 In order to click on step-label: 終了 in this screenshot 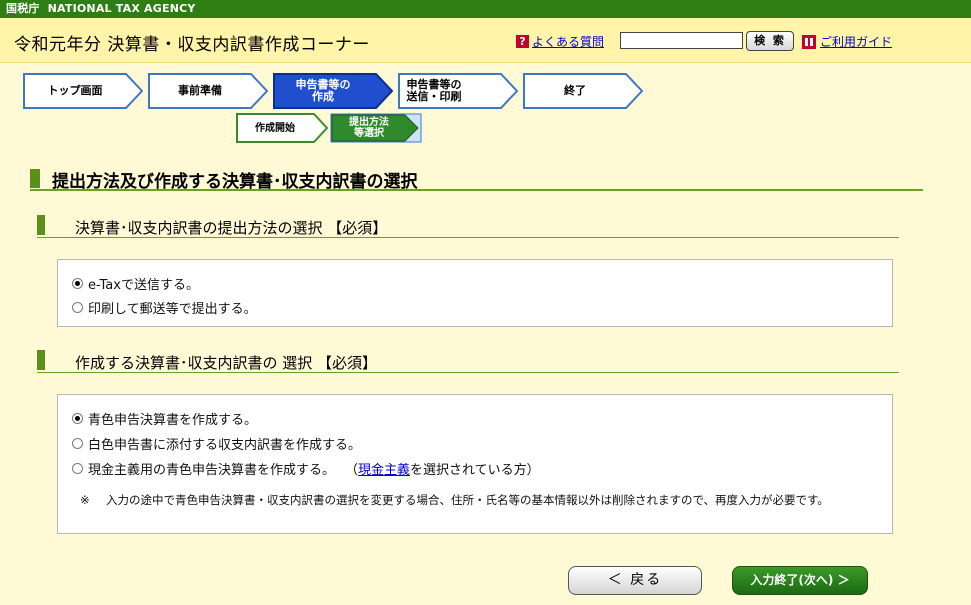, I will do `click(575, 90)`.